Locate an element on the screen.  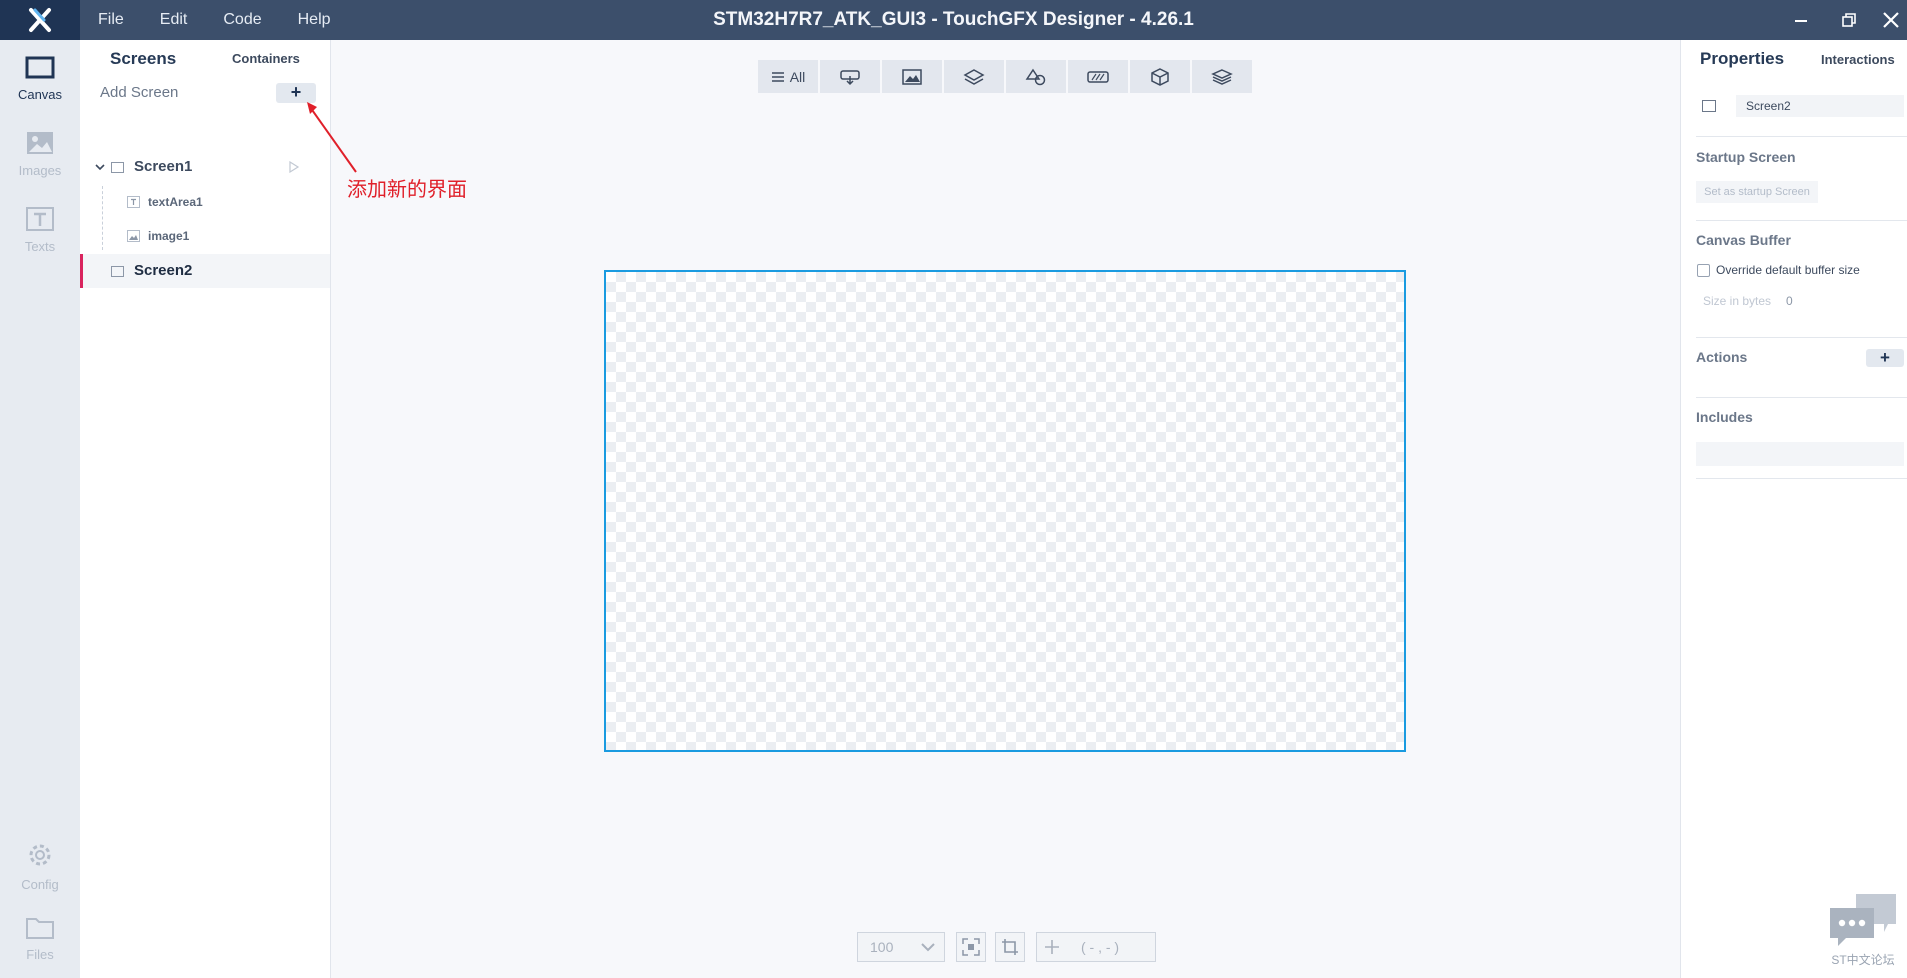
filter-shapes-button is located at coordinates (1037, 76).